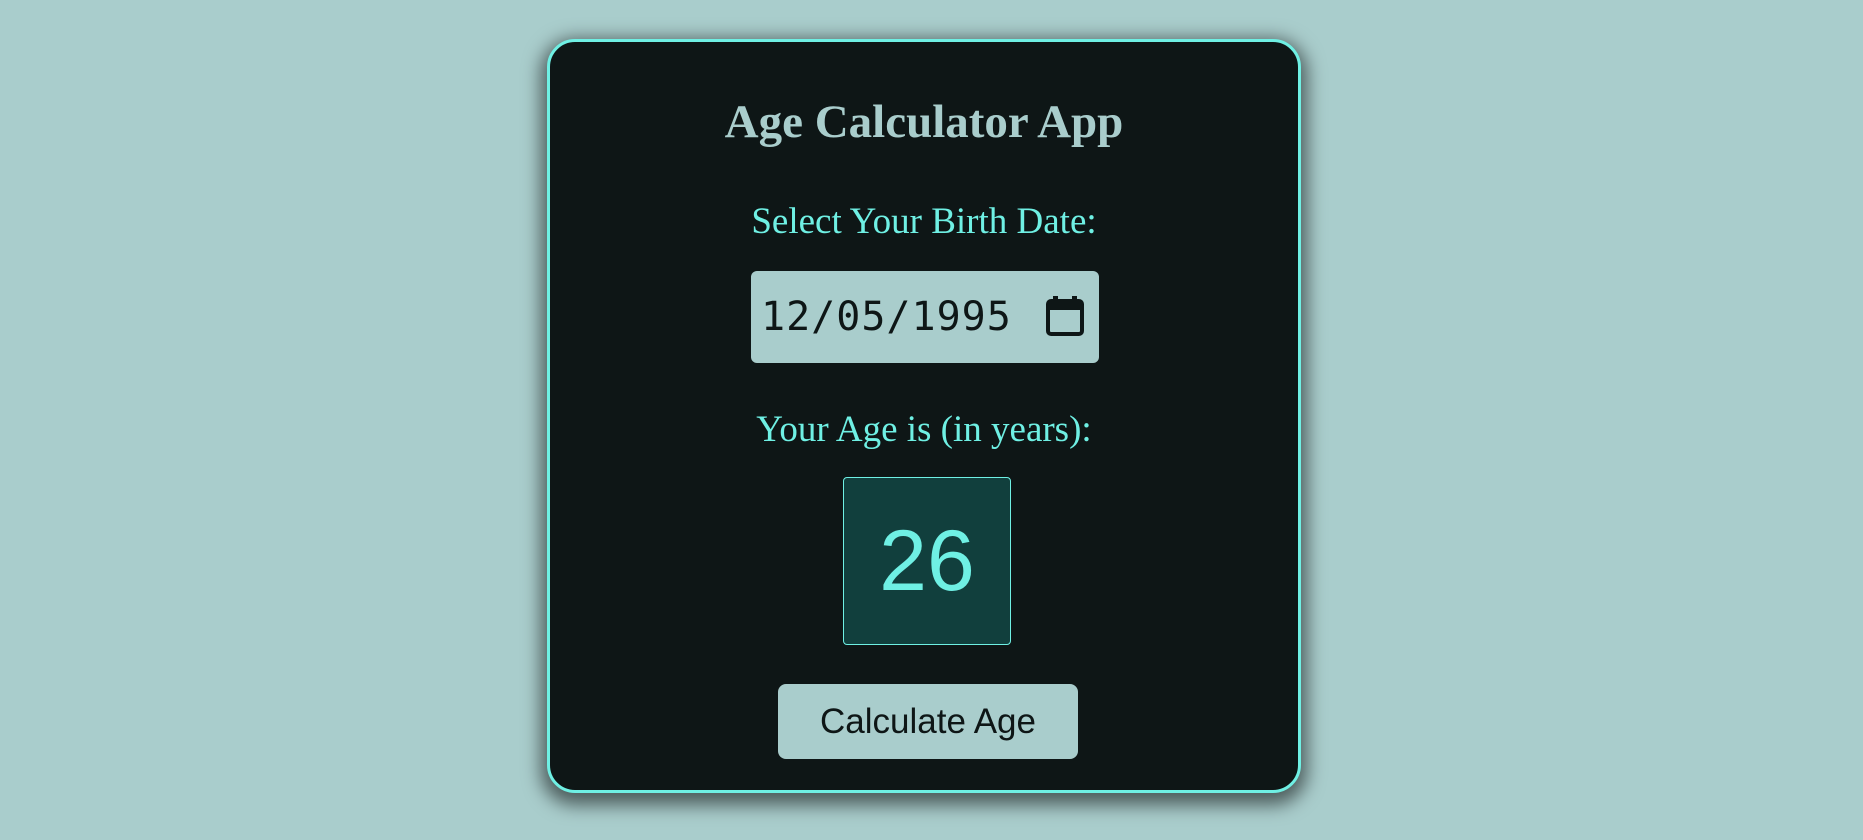 This screenshot has height=840, width=1863. I want to click on page-title: Age Calculator App, so click(924, 122).